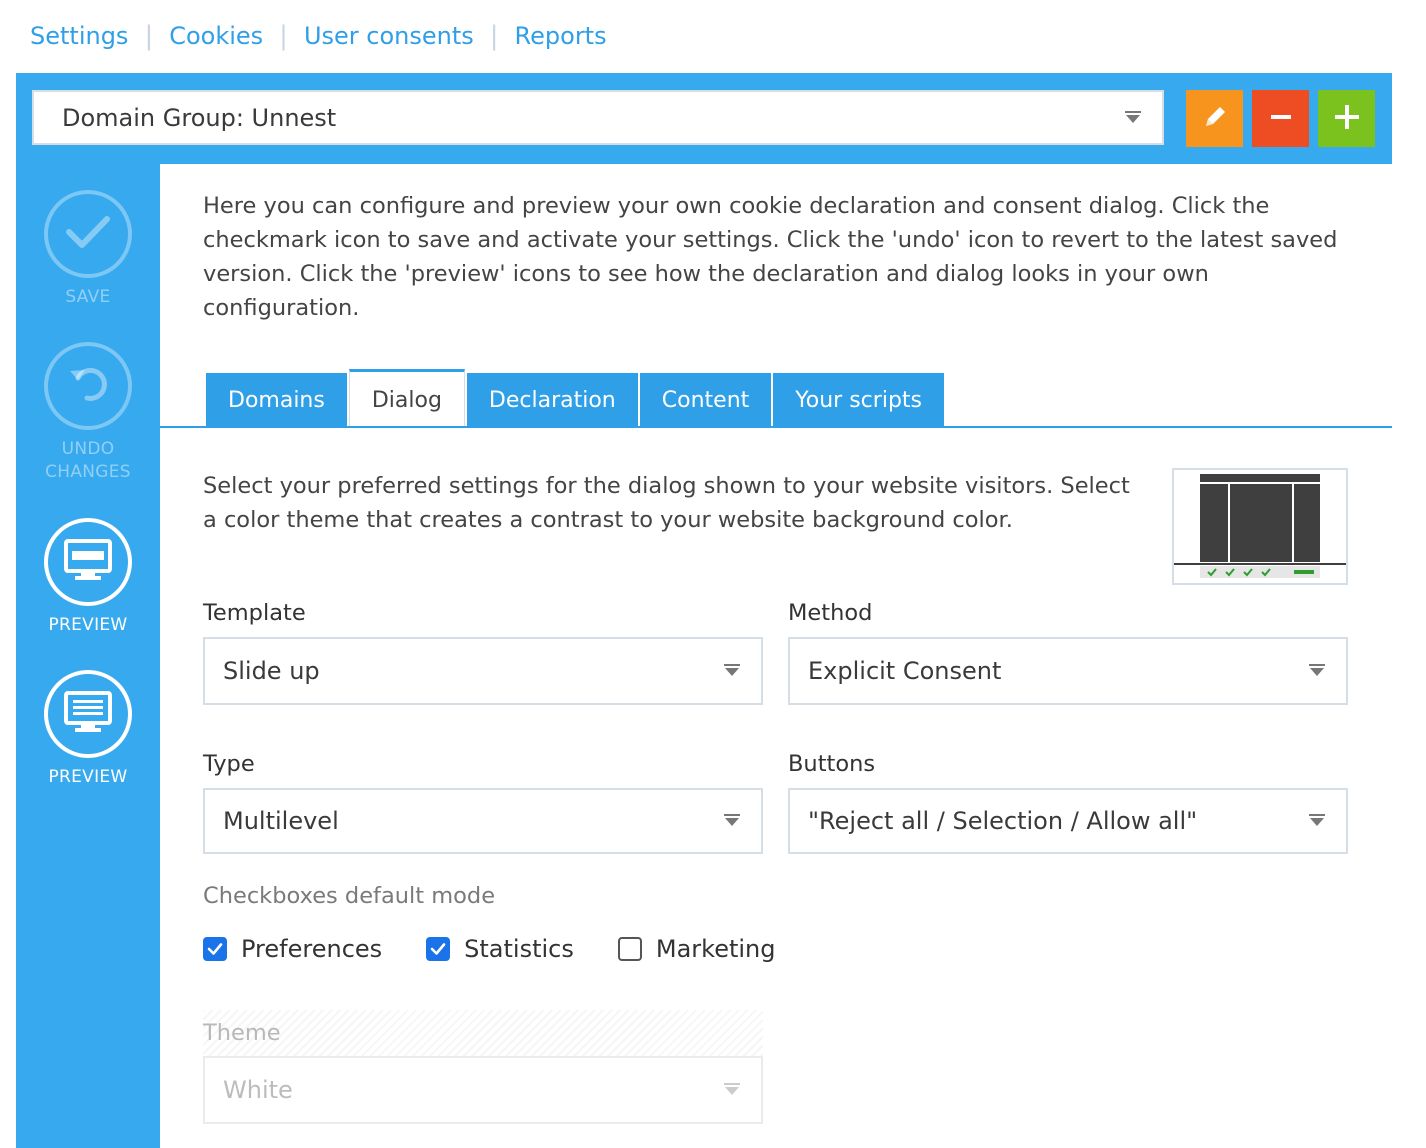 The image size is (1426, 1148). I want to click on marketing-checkbox: Marketing, so click(696, 949).